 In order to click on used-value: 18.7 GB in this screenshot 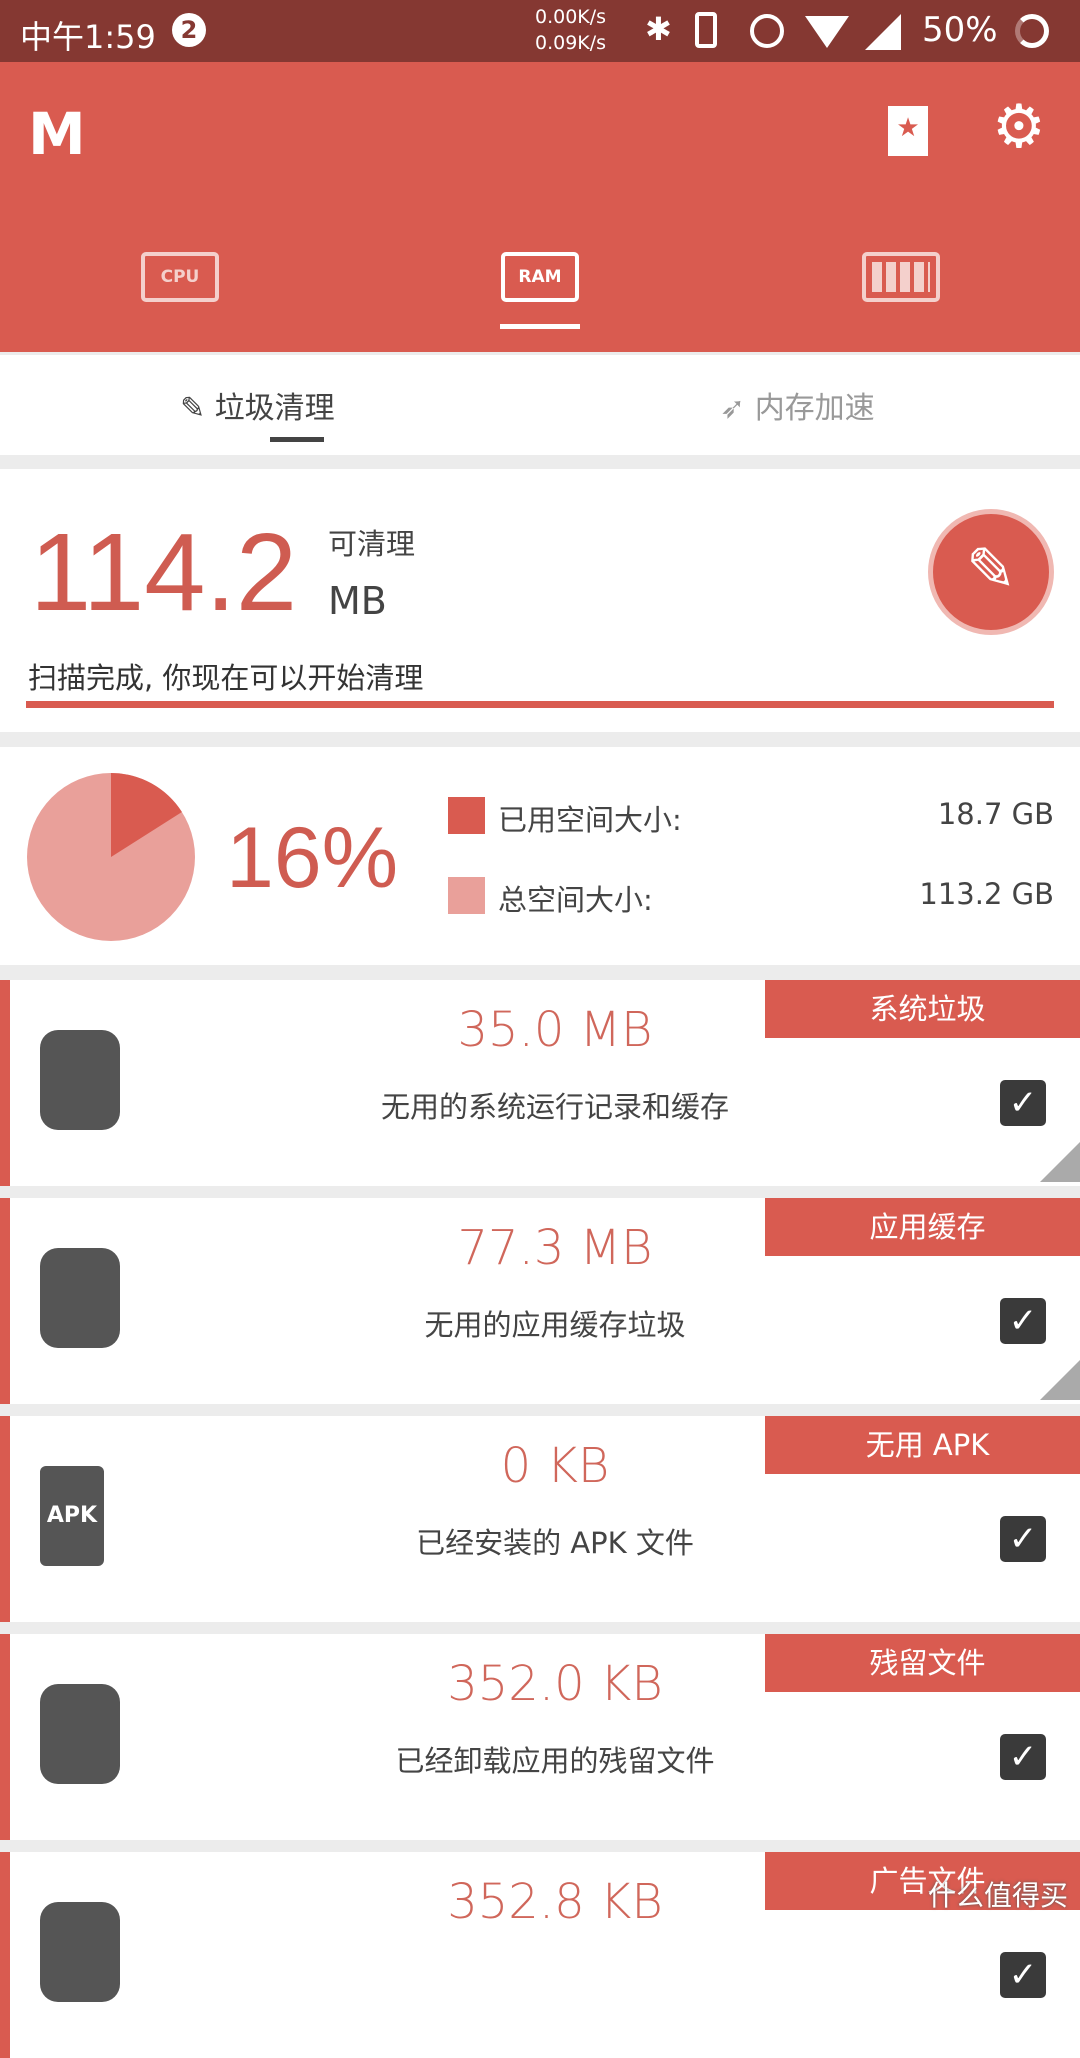, I will do `click(995, 814)`.